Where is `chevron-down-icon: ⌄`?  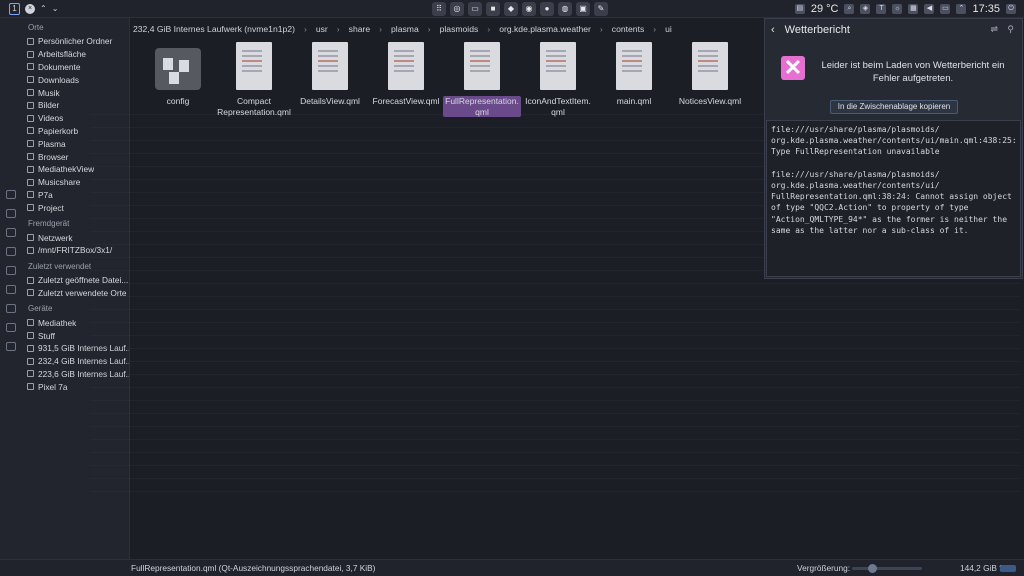
chevron-down-icon: ⌄ is located at coordinates (55, 8).